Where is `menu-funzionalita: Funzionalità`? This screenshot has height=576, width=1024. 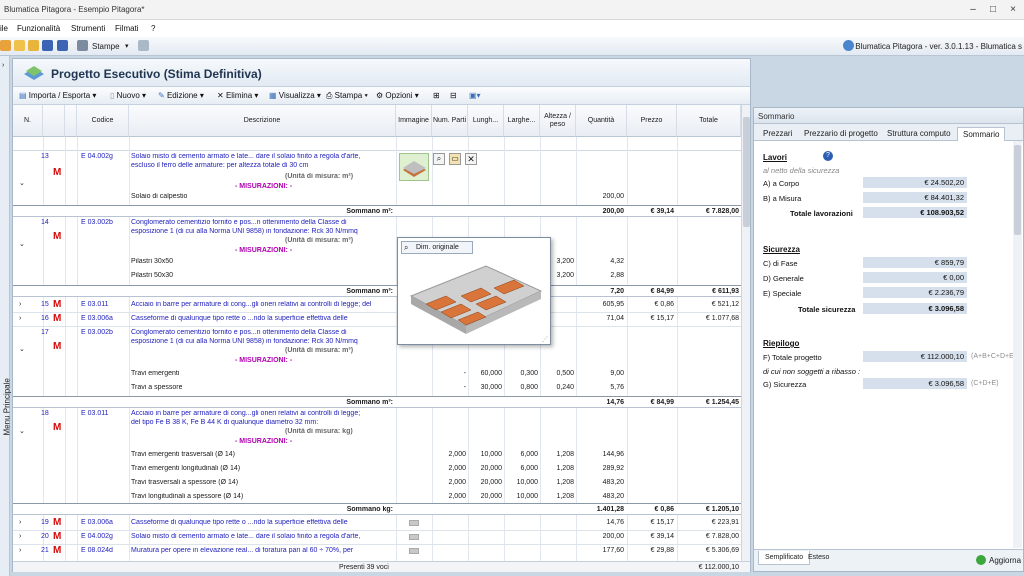 menu-funzionalita: Funzionalità is located at coordinates (38, 28).